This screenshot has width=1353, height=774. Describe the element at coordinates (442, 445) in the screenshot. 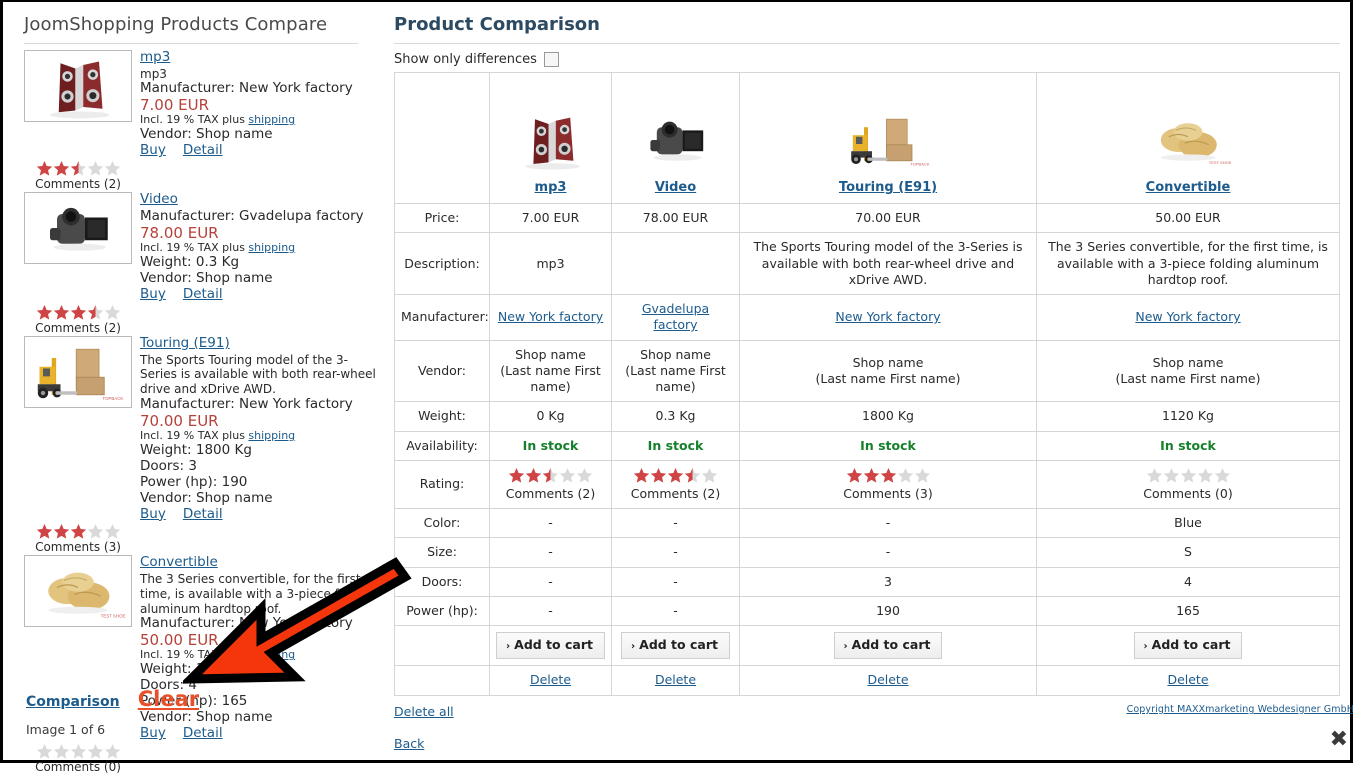

I see `row-label: Availability:` at that location.